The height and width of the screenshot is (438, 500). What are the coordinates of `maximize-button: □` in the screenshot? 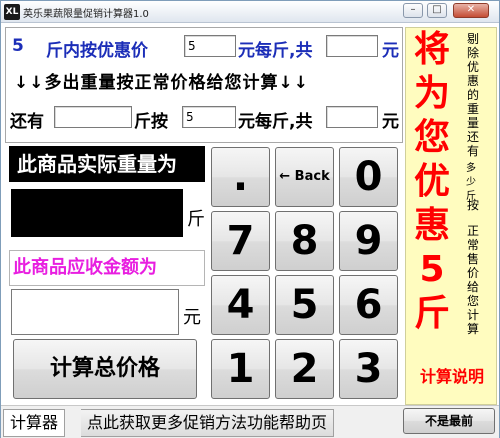 It's located at (437, 10).